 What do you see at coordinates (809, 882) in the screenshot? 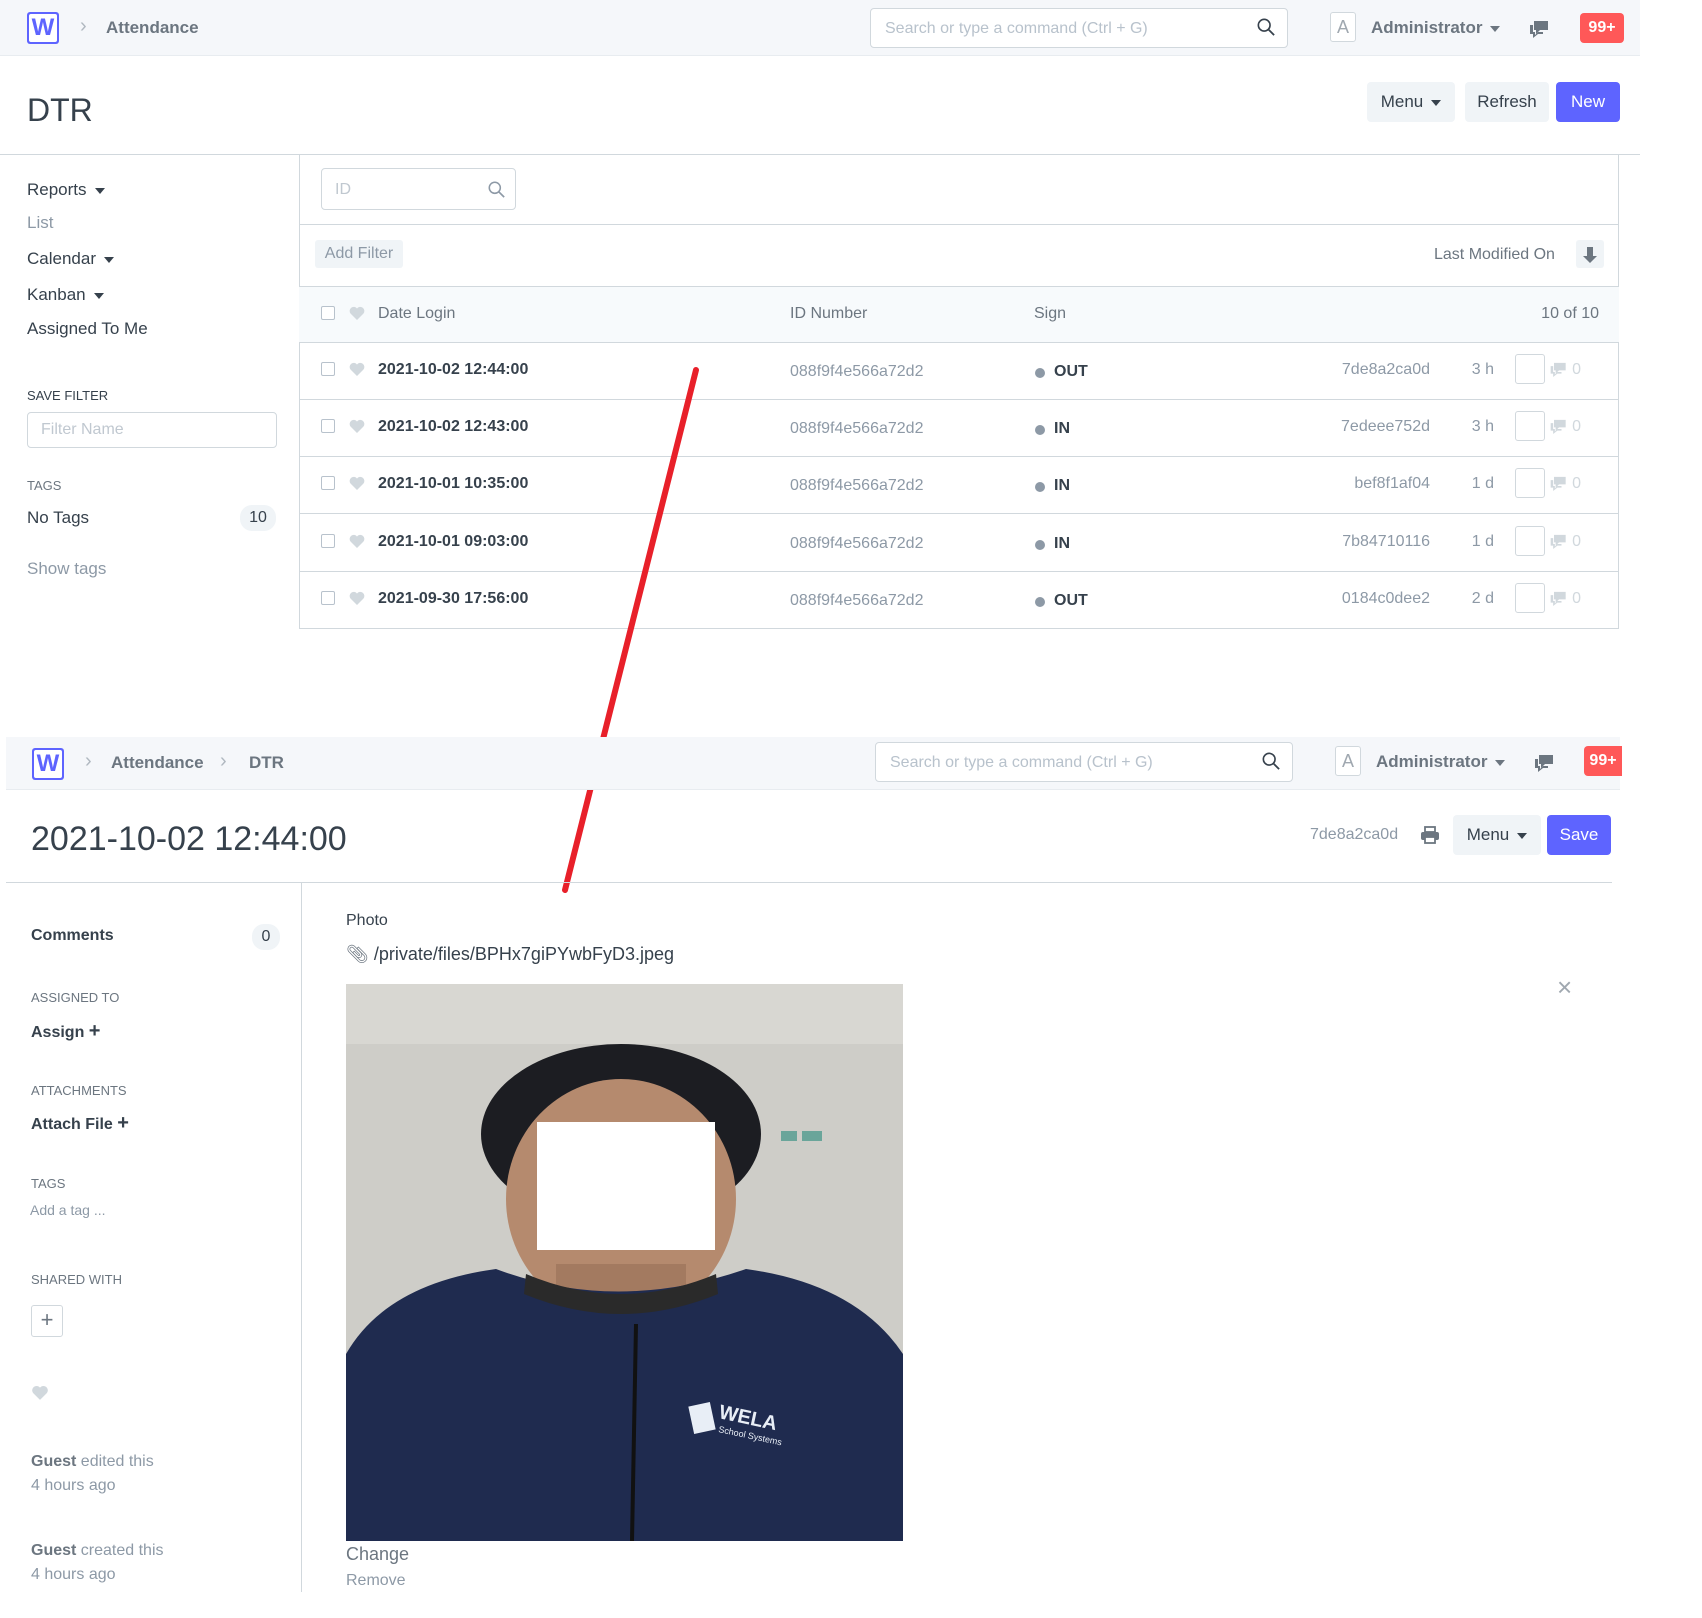
I see `form-header-divider` at bounding box center [809, 882].